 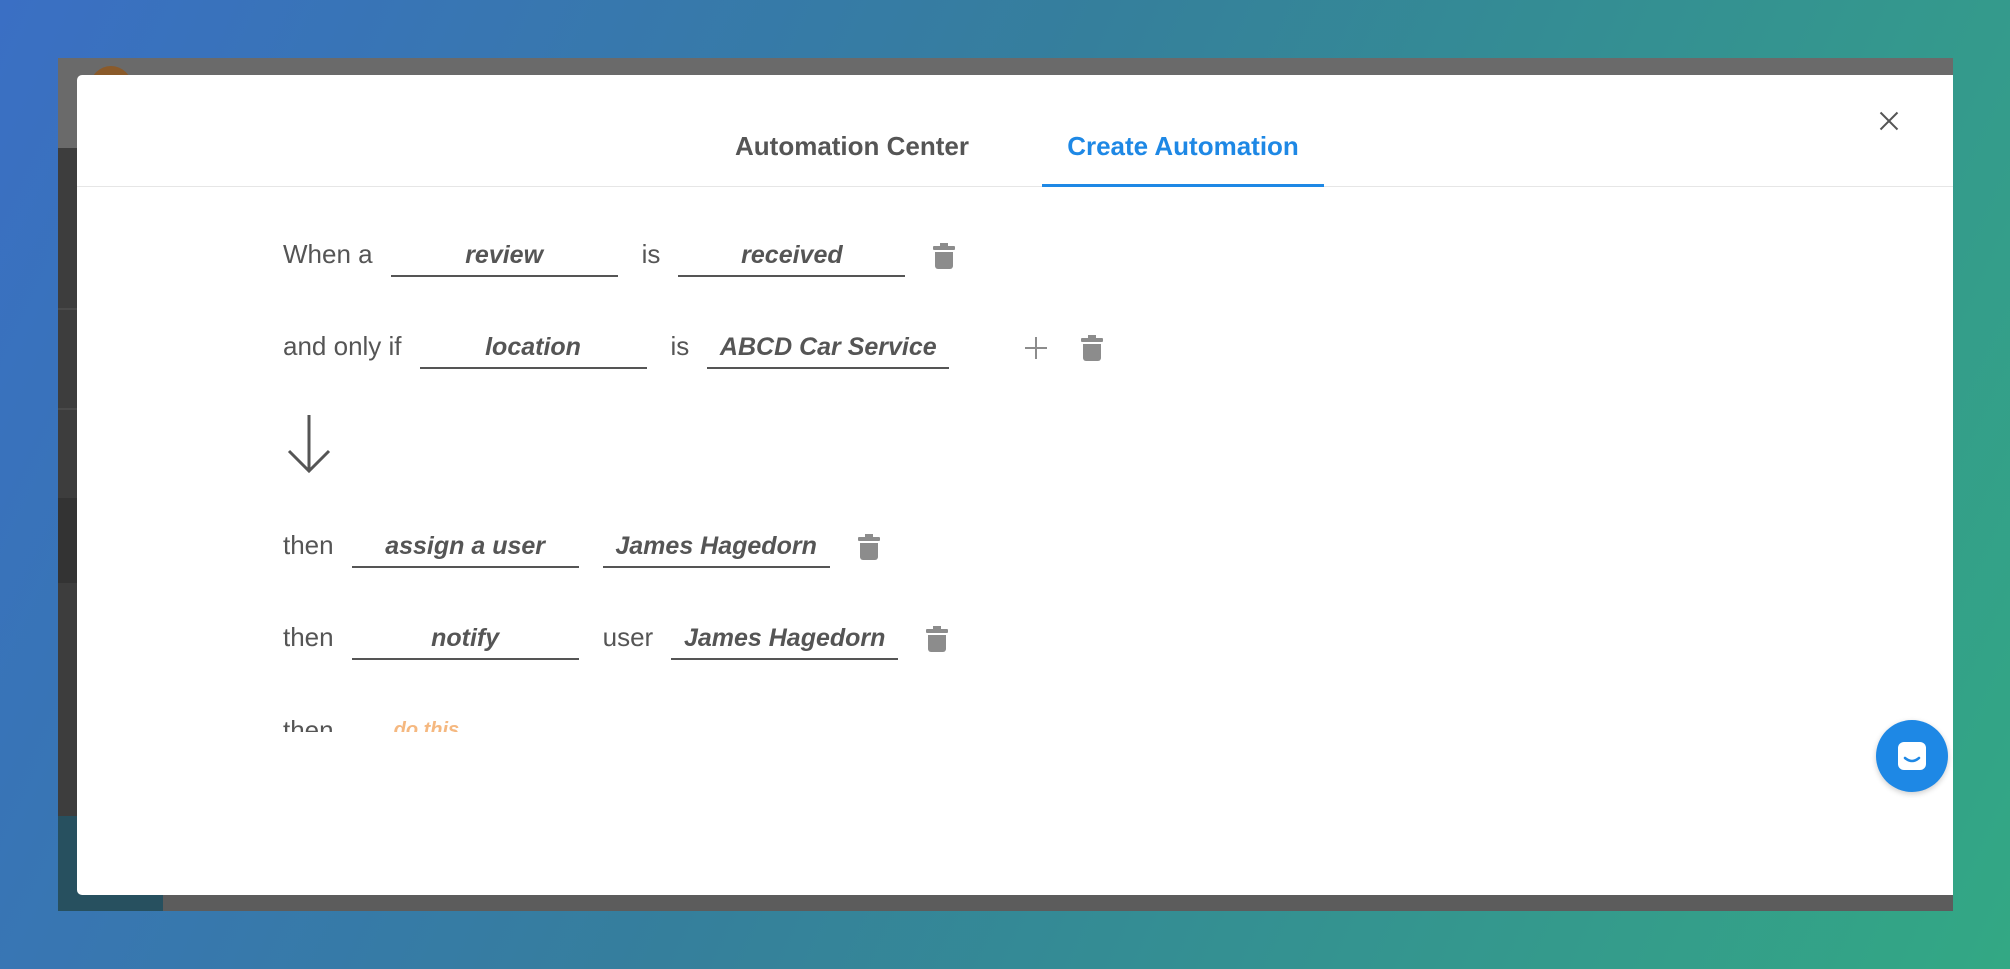 I want to click on action-type-dropdown: notify, so click(x=465, y=639).